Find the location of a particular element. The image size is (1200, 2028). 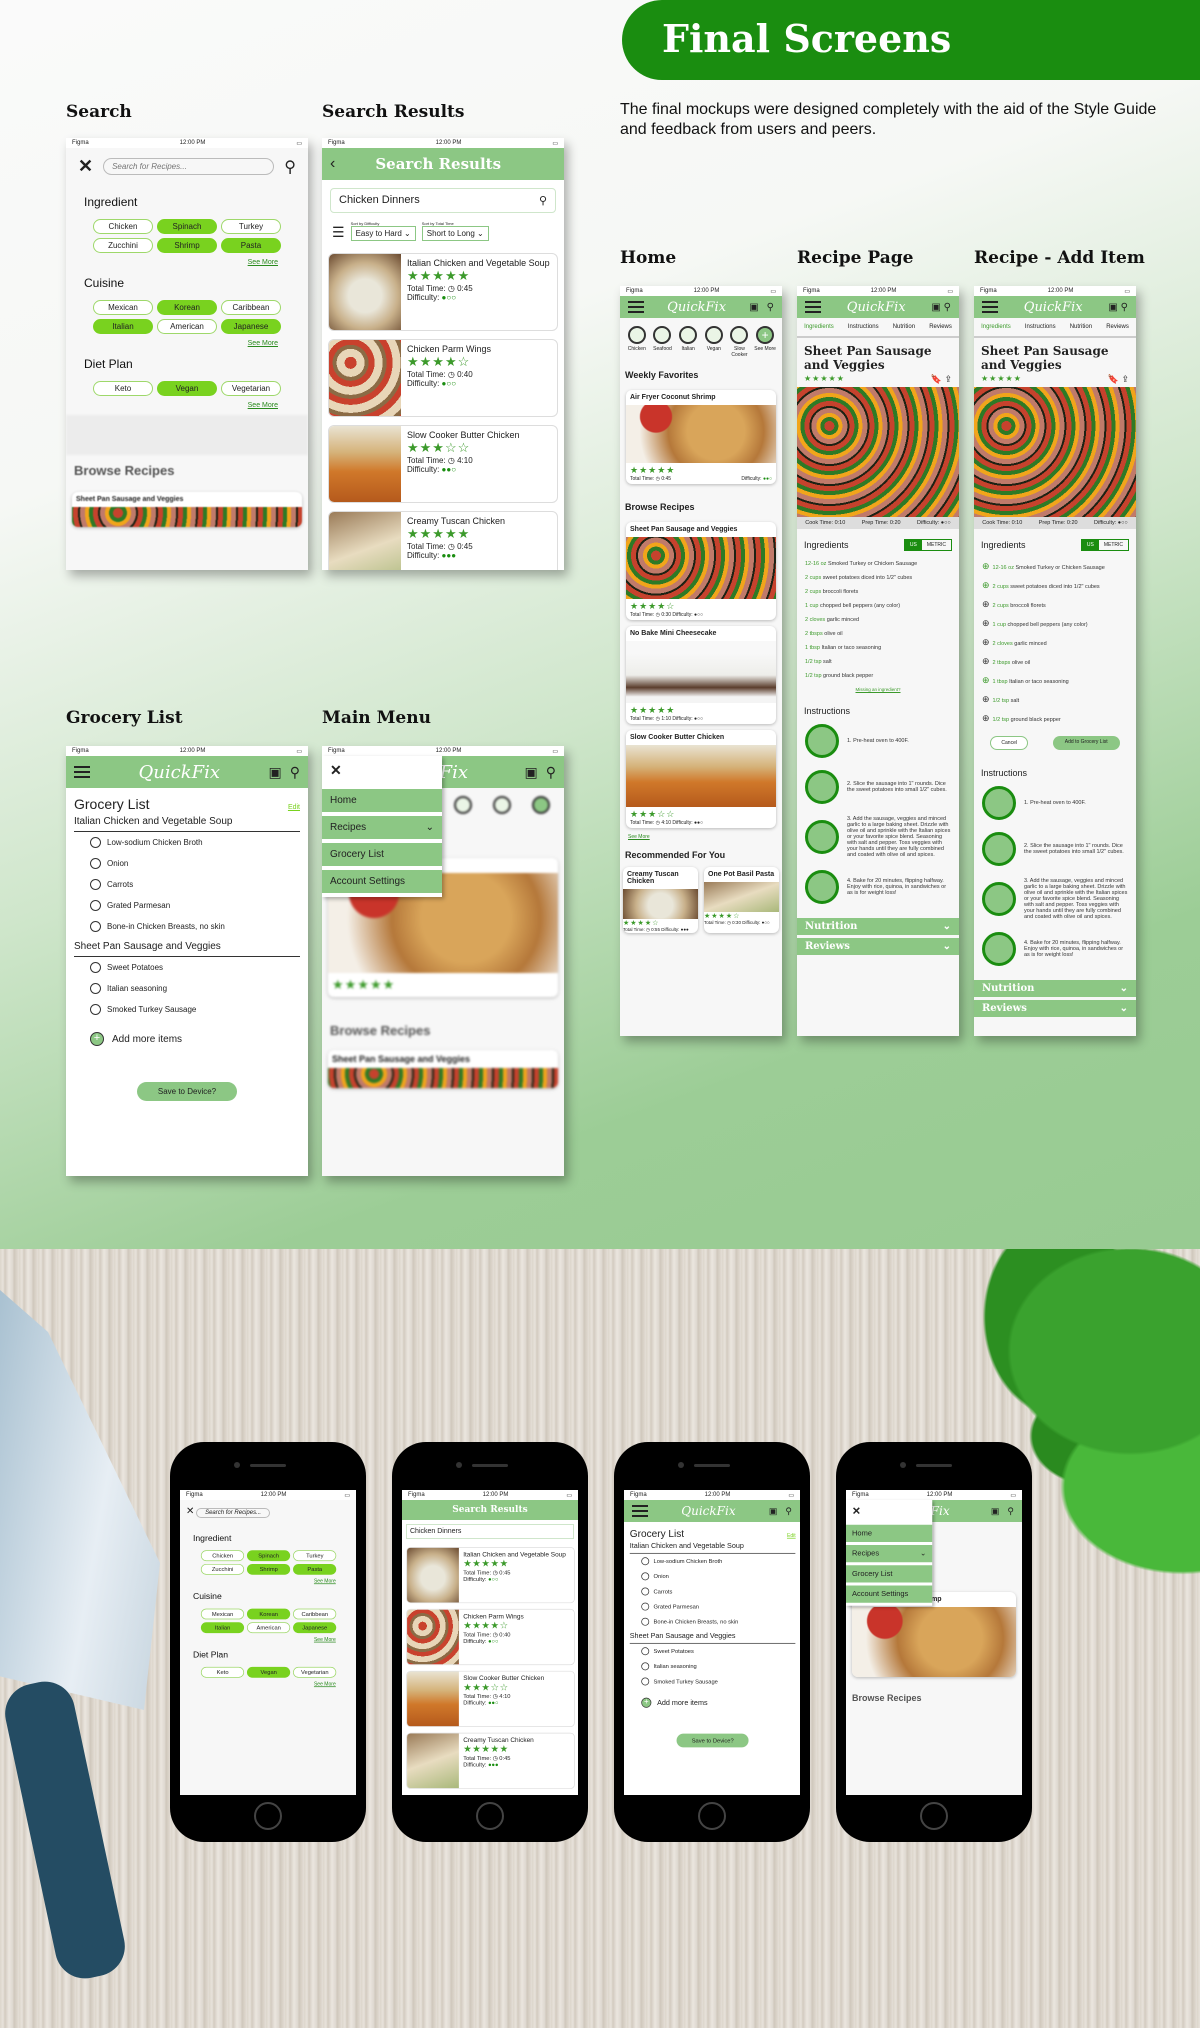

ingredient-item: ⊕ 2 cloves garlic minced is located at coordinates (1055, 642).